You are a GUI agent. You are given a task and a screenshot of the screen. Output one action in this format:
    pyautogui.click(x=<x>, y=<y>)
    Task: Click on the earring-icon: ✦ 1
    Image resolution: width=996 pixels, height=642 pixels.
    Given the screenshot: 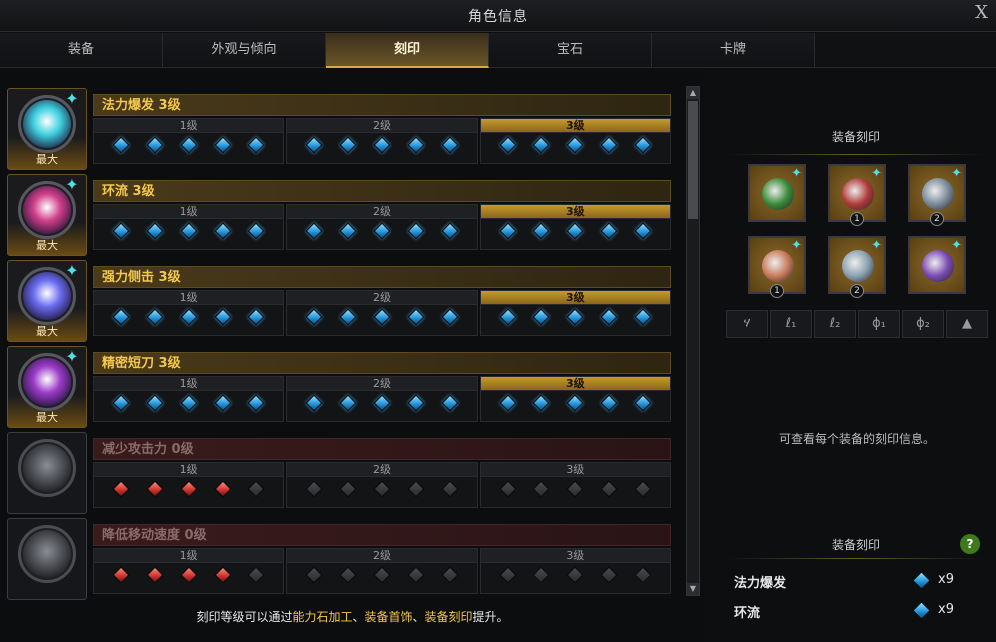 What is the action you would take?
    pyautogui.click(x=857, y=195)
    